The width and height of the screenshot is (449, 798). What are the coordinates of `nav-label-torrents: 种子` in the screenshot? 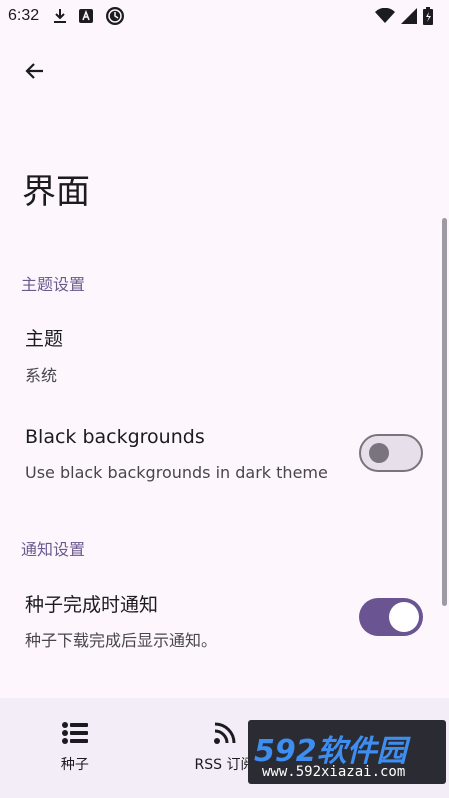 It's located at (74, 765).